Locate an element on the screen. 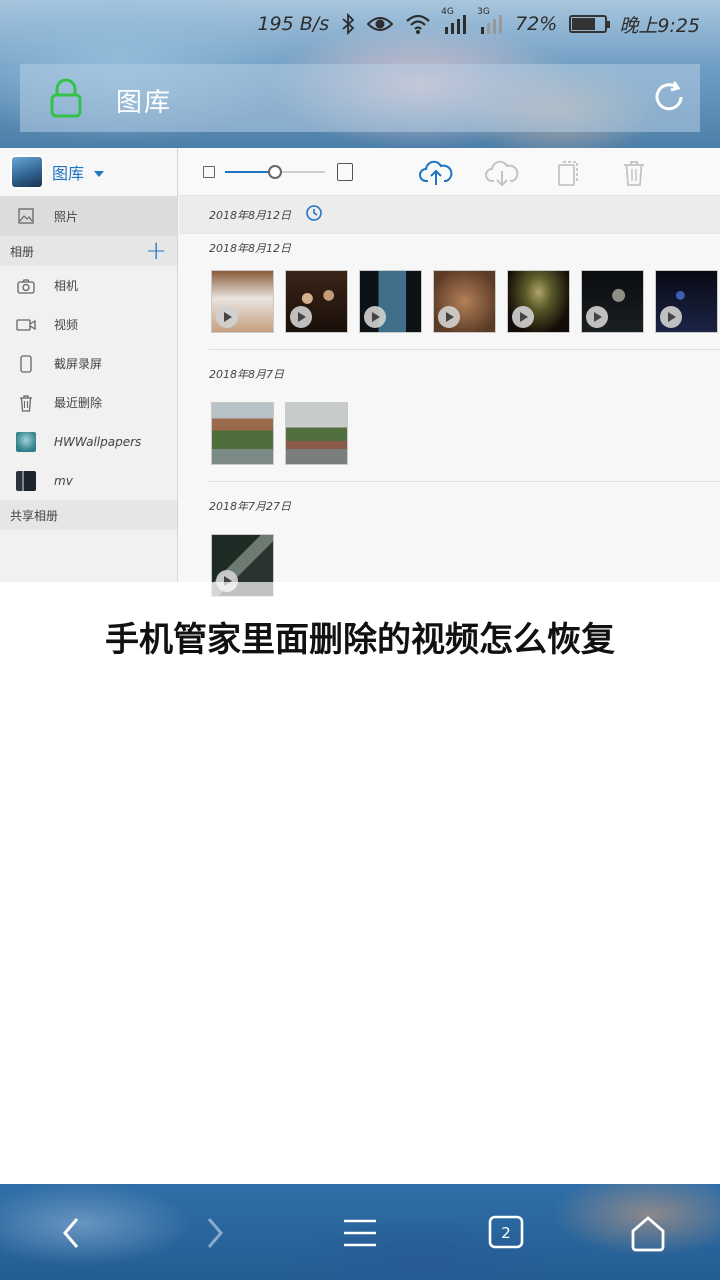 This screenshot has height=1280, width=720. zoom-slider-handle is located at coordinates (275, 172).